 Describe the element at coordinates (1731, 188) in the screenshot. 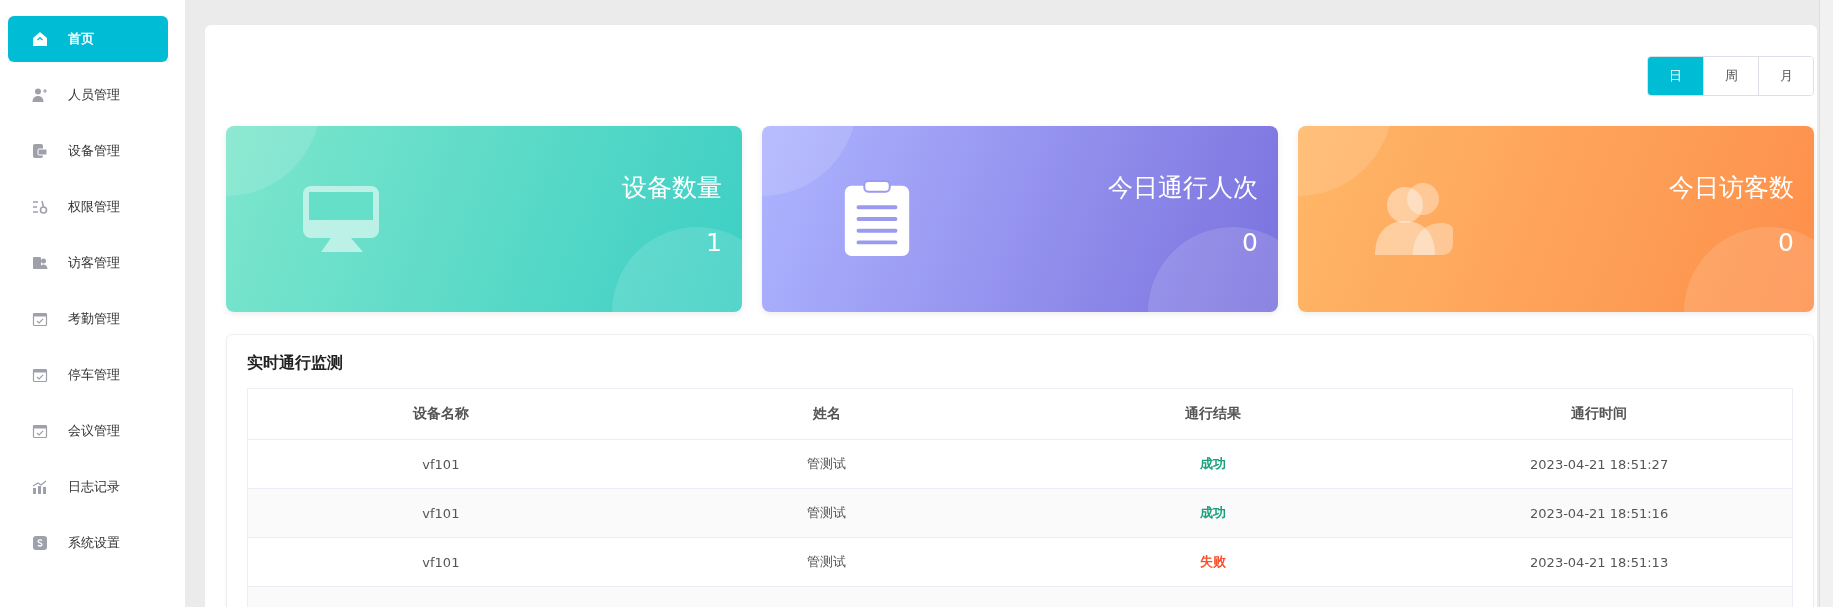

I see `card-title: 今日访客数` at that location.